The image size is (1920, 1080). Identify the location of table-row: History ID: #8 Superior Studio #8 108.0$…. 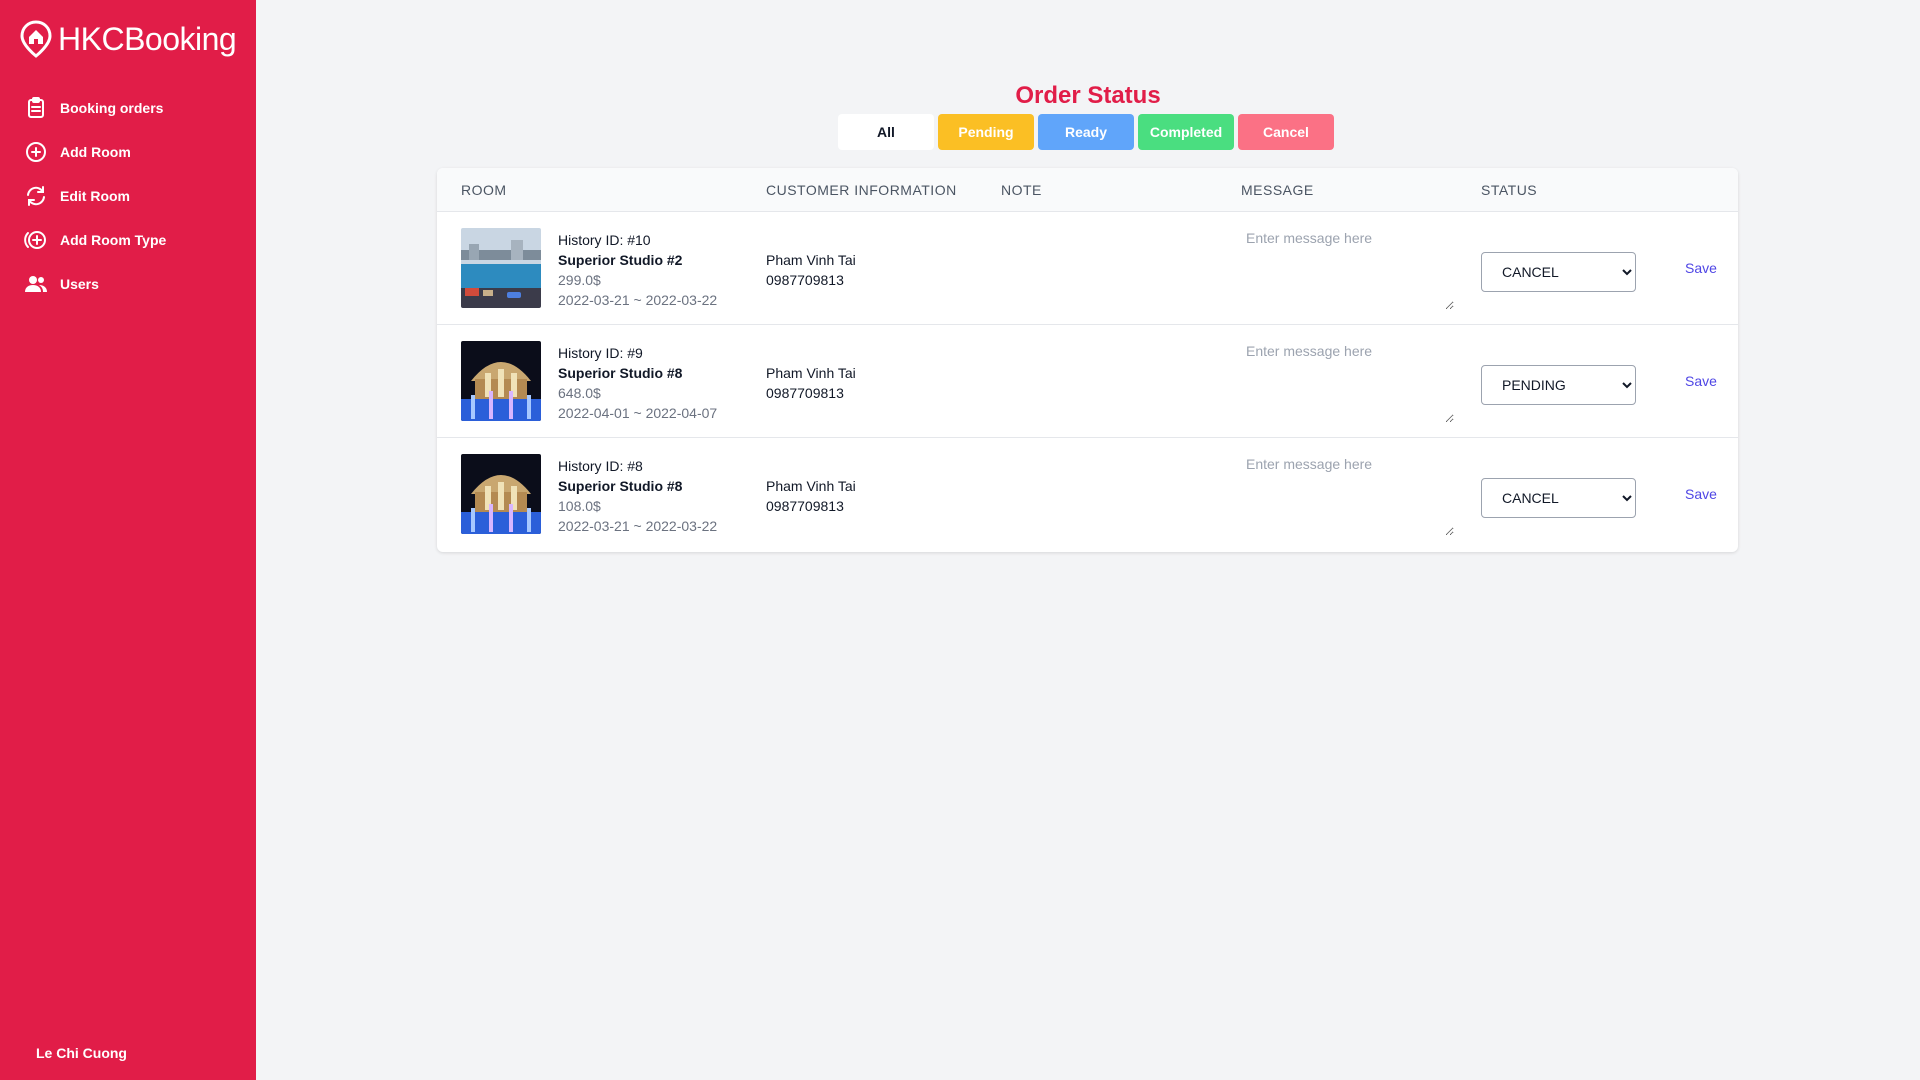
(1087, 494).